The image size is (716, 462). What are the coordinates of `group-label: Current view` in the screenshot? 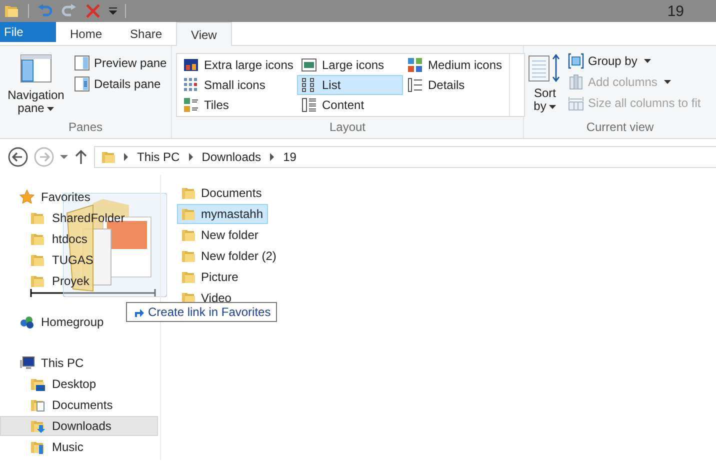 It's located at (620, 128).